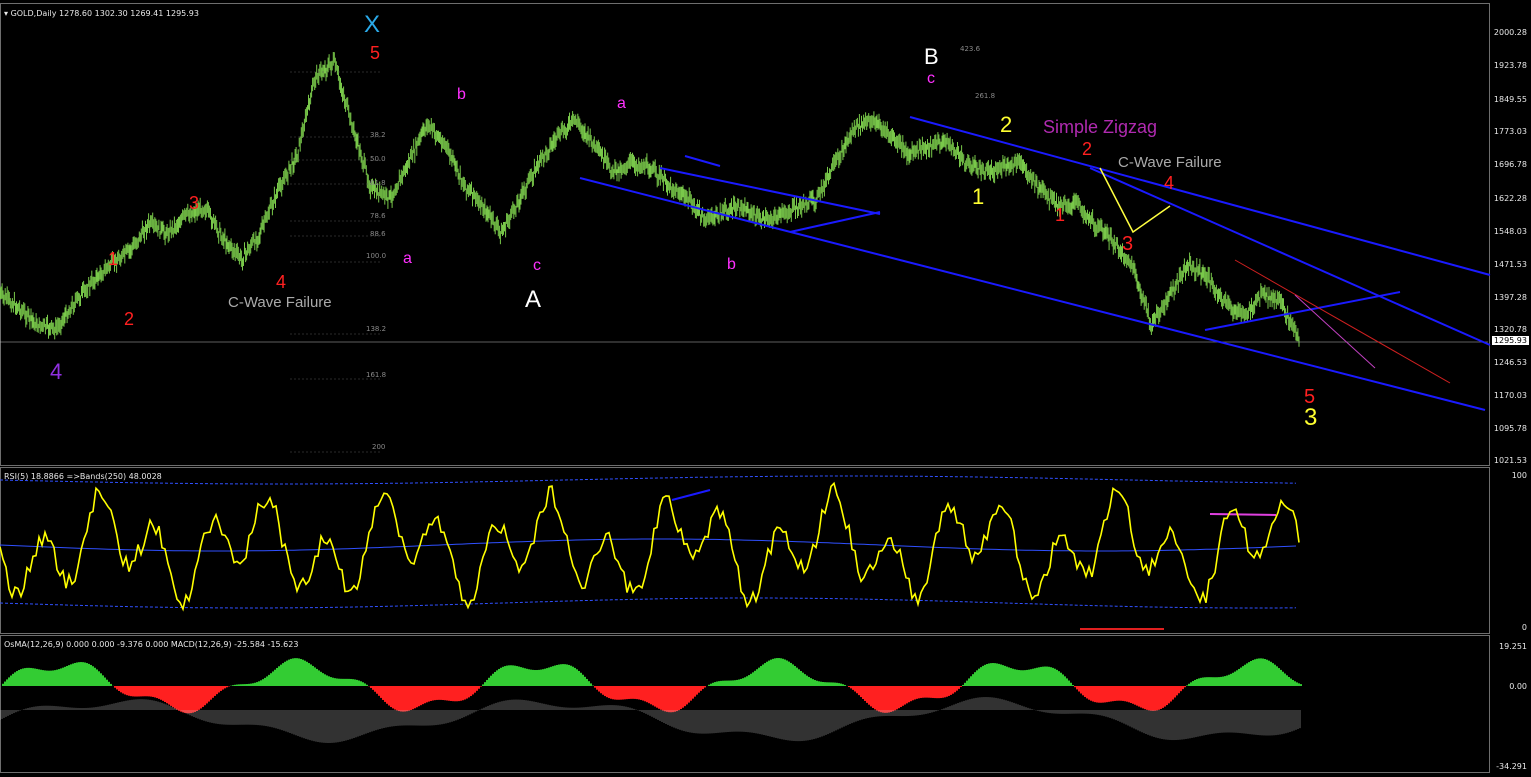 The height and width of the screenshot is (777, 1531). I want to click on trendline, so click(702, 161).